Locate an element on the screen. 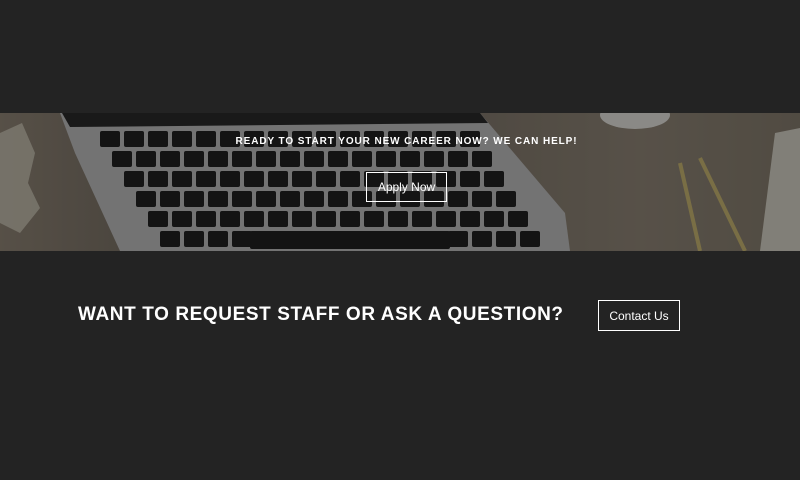 The width and height of the screenshot is (800, 480). apply-now-button: Apply Now is located at coordinates (406, 187).